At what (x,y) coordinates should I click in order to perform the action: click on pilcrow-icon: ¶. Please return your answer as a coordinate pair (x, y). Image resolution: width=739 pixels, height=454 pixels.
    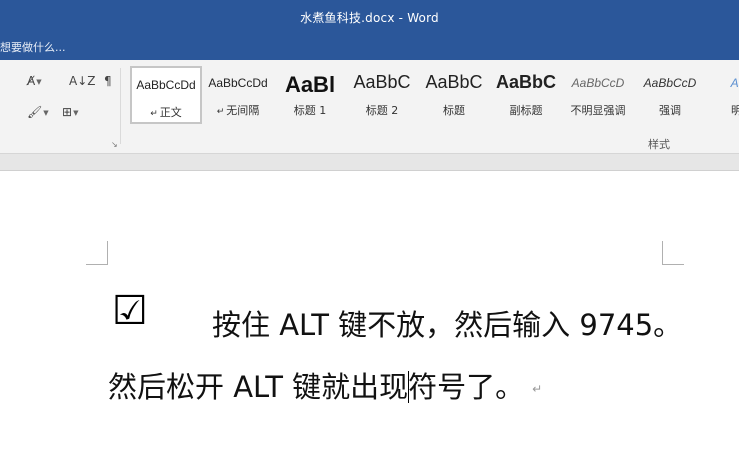
    Looking at the image, I should click on (108, 81).